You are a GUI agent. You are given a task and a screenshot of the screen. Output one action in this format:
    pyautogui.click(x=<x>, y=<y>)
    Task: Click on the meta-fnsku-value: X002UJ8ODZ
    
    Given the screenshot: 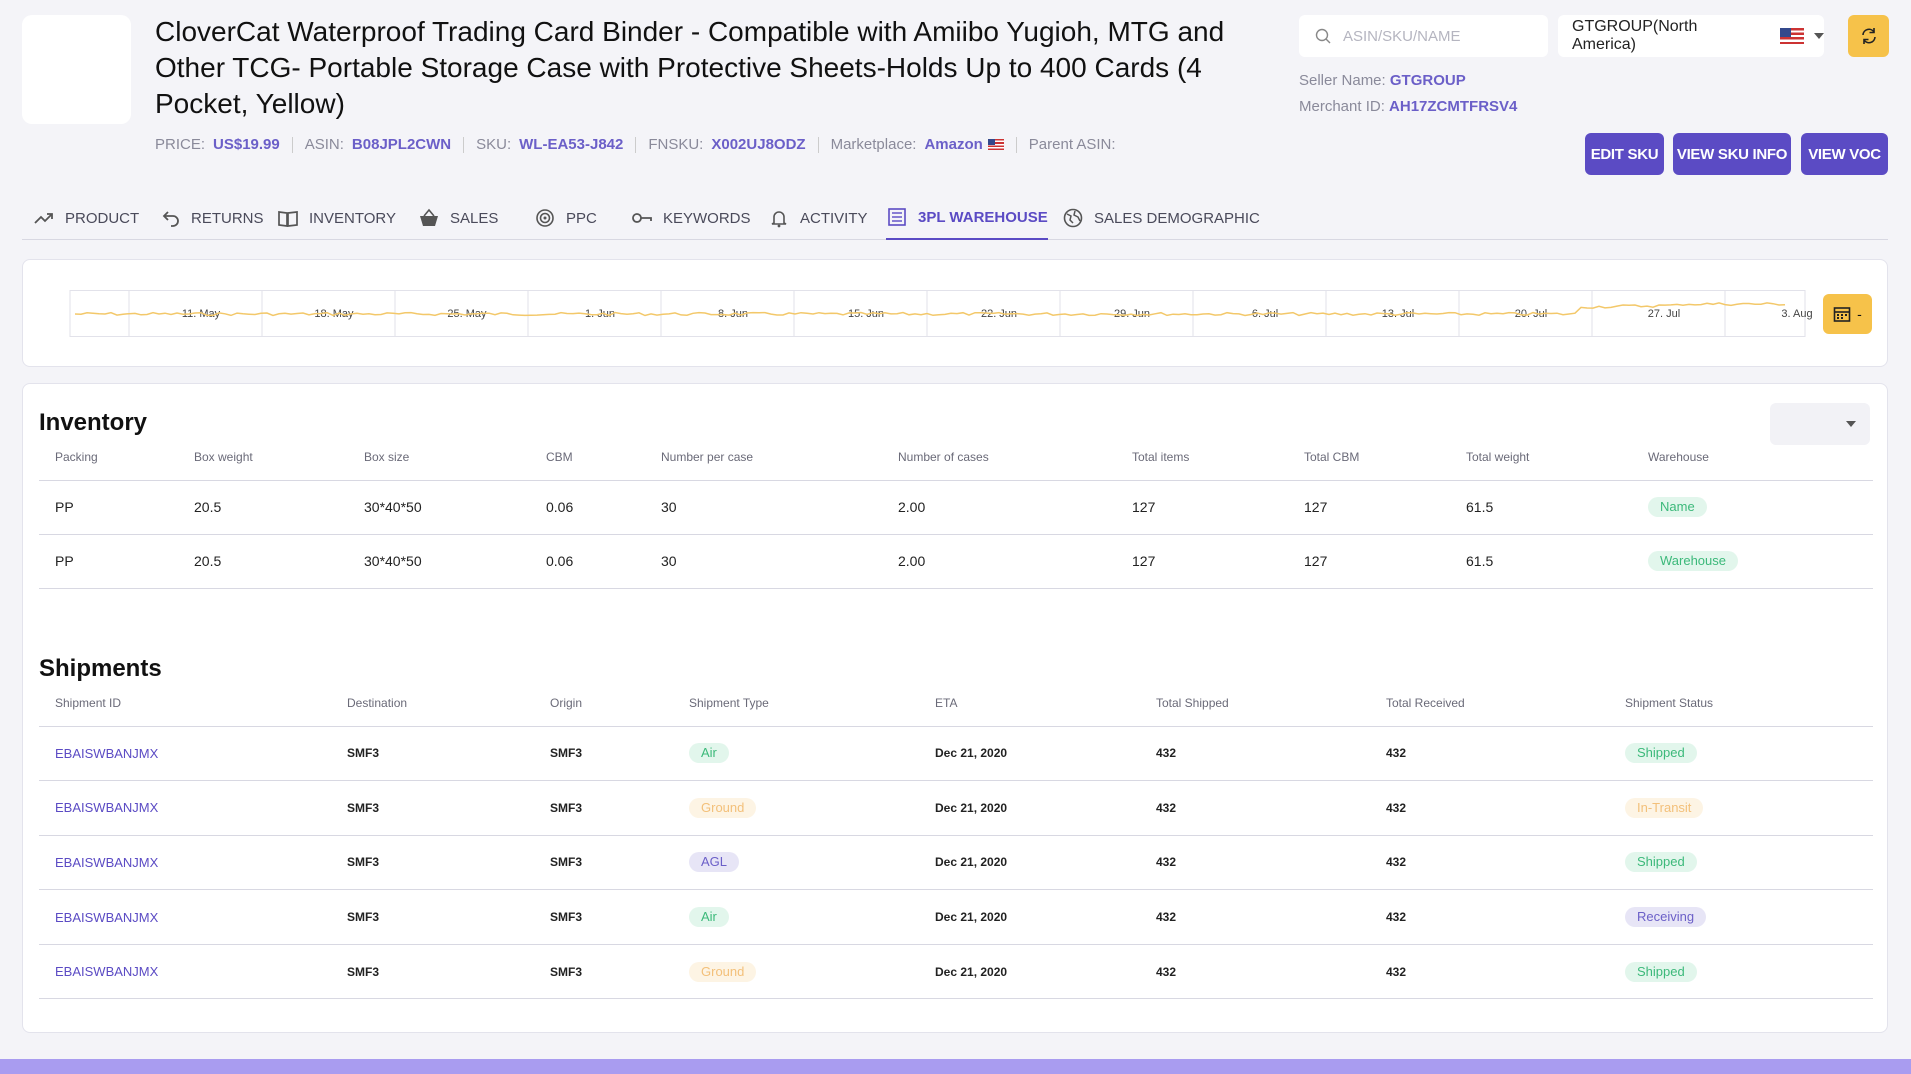 What is the action you would take?
    pyautogui.click(x=758, y=144)
    